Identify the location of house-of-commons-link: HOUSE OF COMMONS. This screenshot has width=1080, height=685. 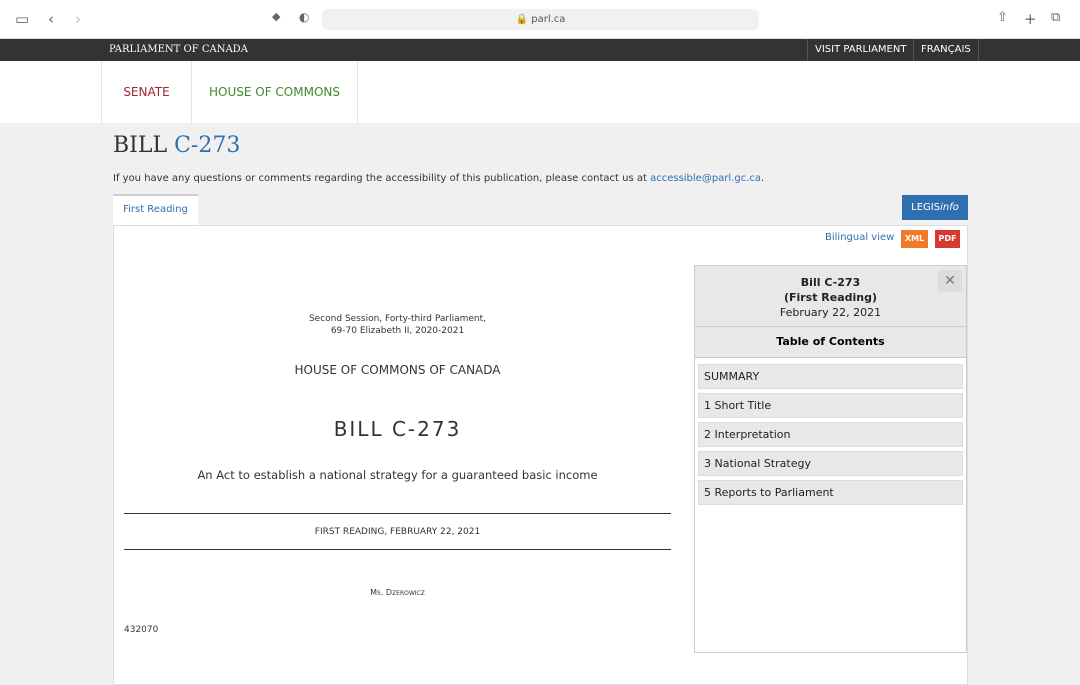
(274, 92).